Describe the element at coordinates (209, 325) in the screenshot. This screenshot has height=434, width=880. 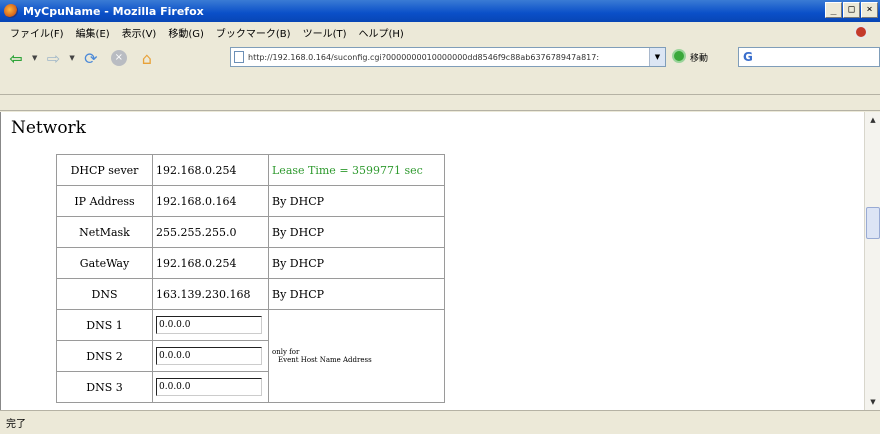
I see `dns1-input` at that location.